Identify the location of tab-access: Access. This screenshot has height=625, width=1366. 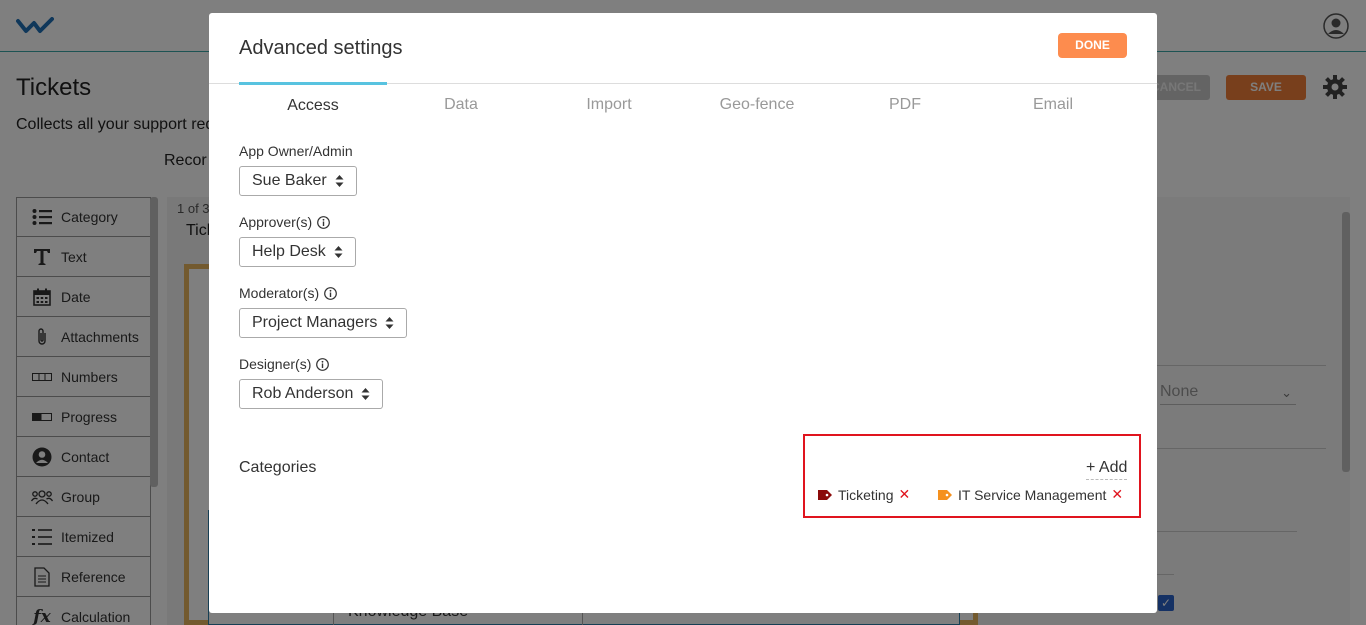
(313, 106).